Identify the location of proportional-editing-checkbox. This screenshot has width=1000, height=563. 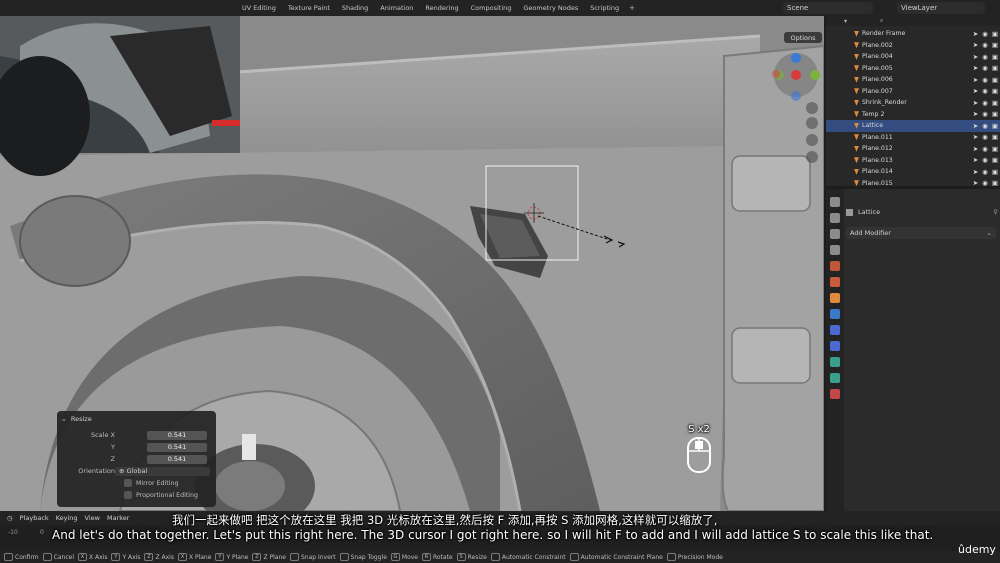
(128, 495).